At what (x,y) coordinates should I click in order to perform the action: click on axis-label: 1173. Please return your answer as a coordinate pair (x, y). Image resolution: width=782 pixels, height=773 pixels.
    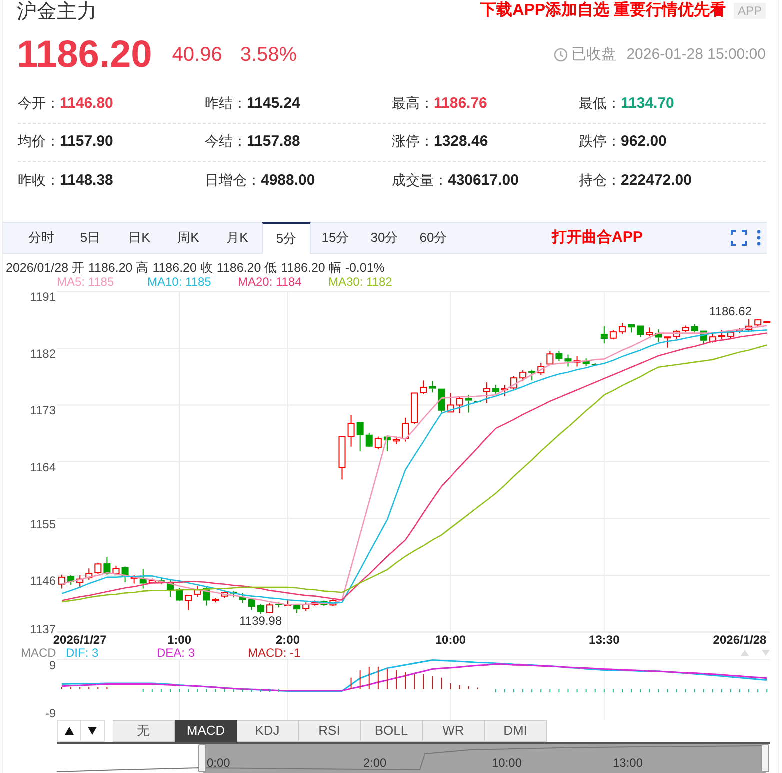
    Looking at the image, I should click on (43, 411).